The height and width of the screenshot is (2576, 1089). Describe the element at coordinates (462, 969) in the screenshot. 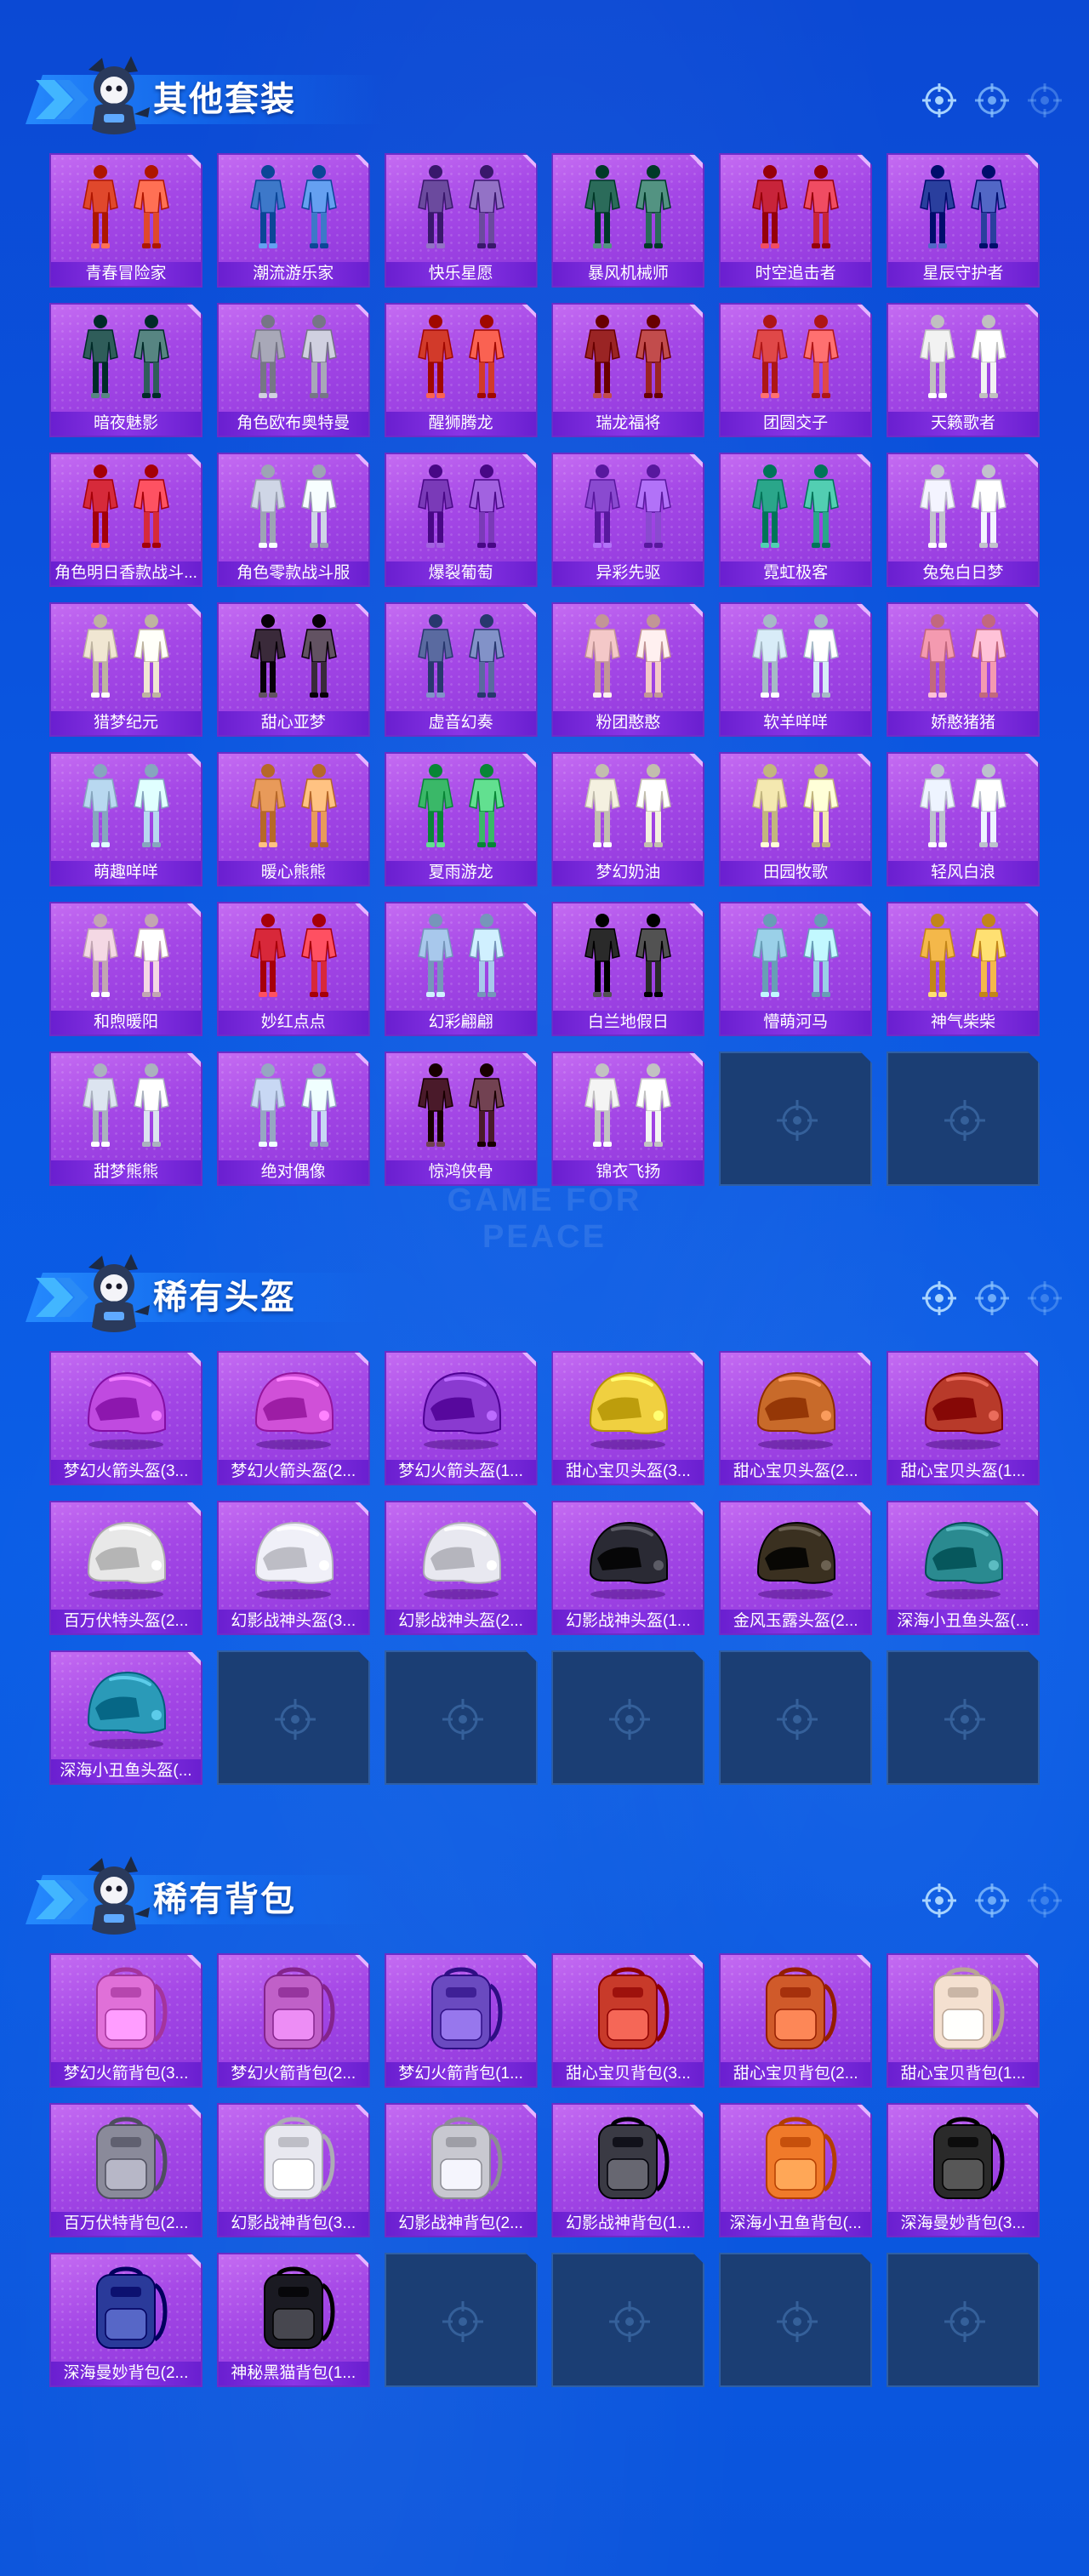

I see `item-card: 幻彩翩翩` at that location.